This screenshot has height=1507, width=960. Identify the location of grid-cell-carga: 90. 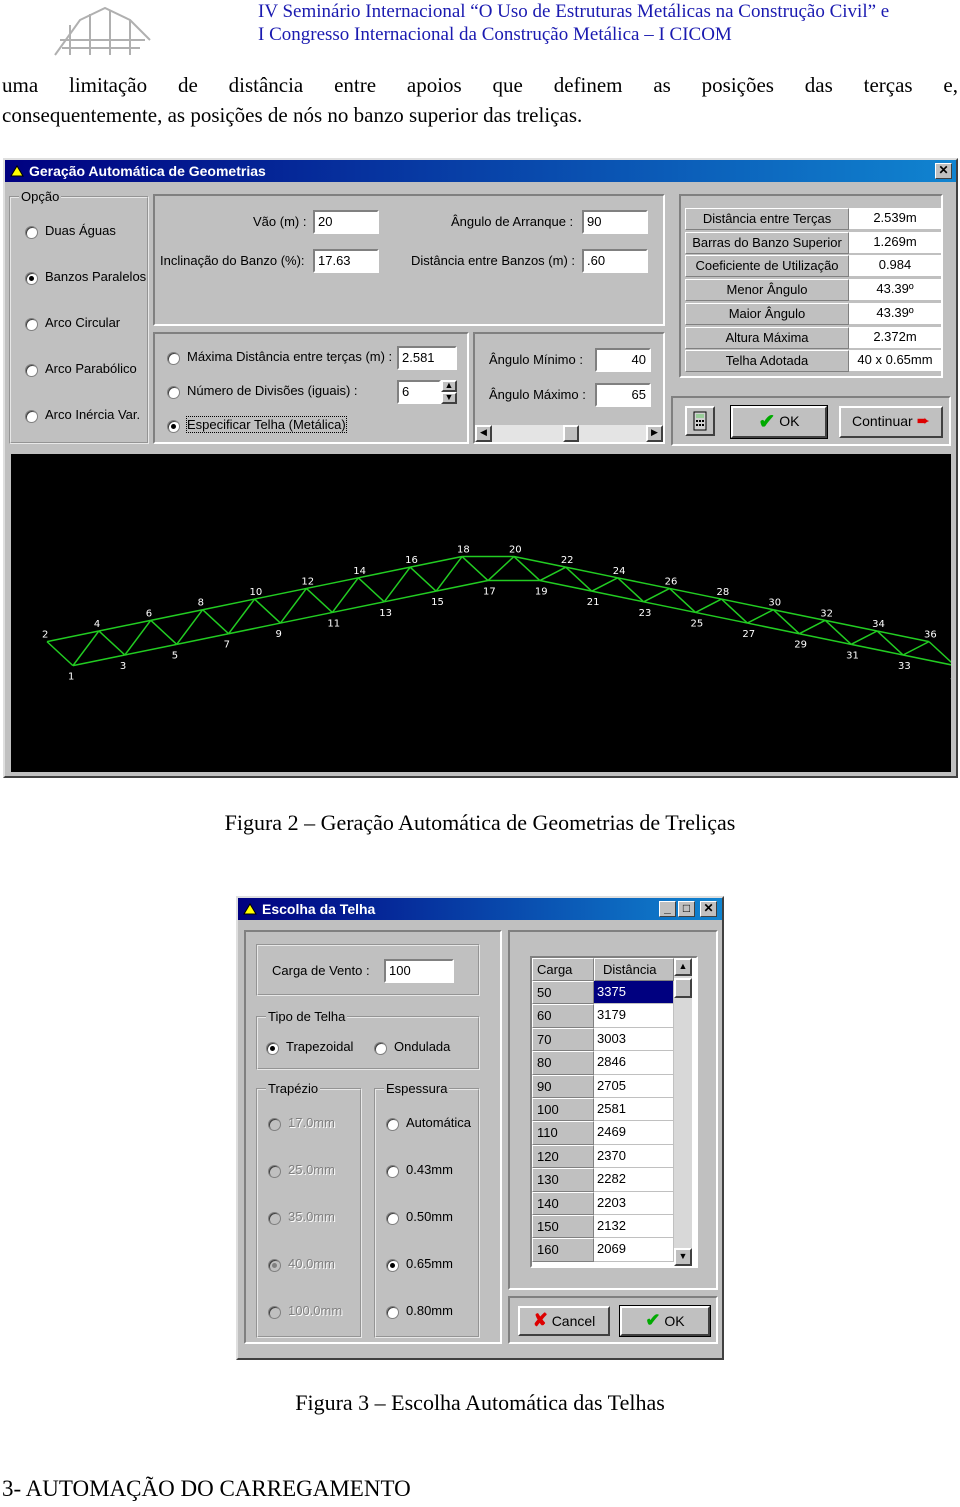
(563, 1086).